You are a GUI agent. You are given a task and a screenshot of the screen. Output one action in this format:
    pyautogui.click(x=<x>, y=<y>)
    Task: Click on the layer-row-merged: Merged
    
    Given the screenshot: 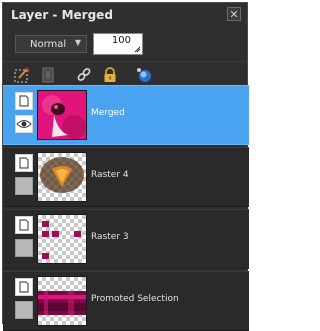 What is the action you would take?
    pyautogui.click(x=126, y=115)
    